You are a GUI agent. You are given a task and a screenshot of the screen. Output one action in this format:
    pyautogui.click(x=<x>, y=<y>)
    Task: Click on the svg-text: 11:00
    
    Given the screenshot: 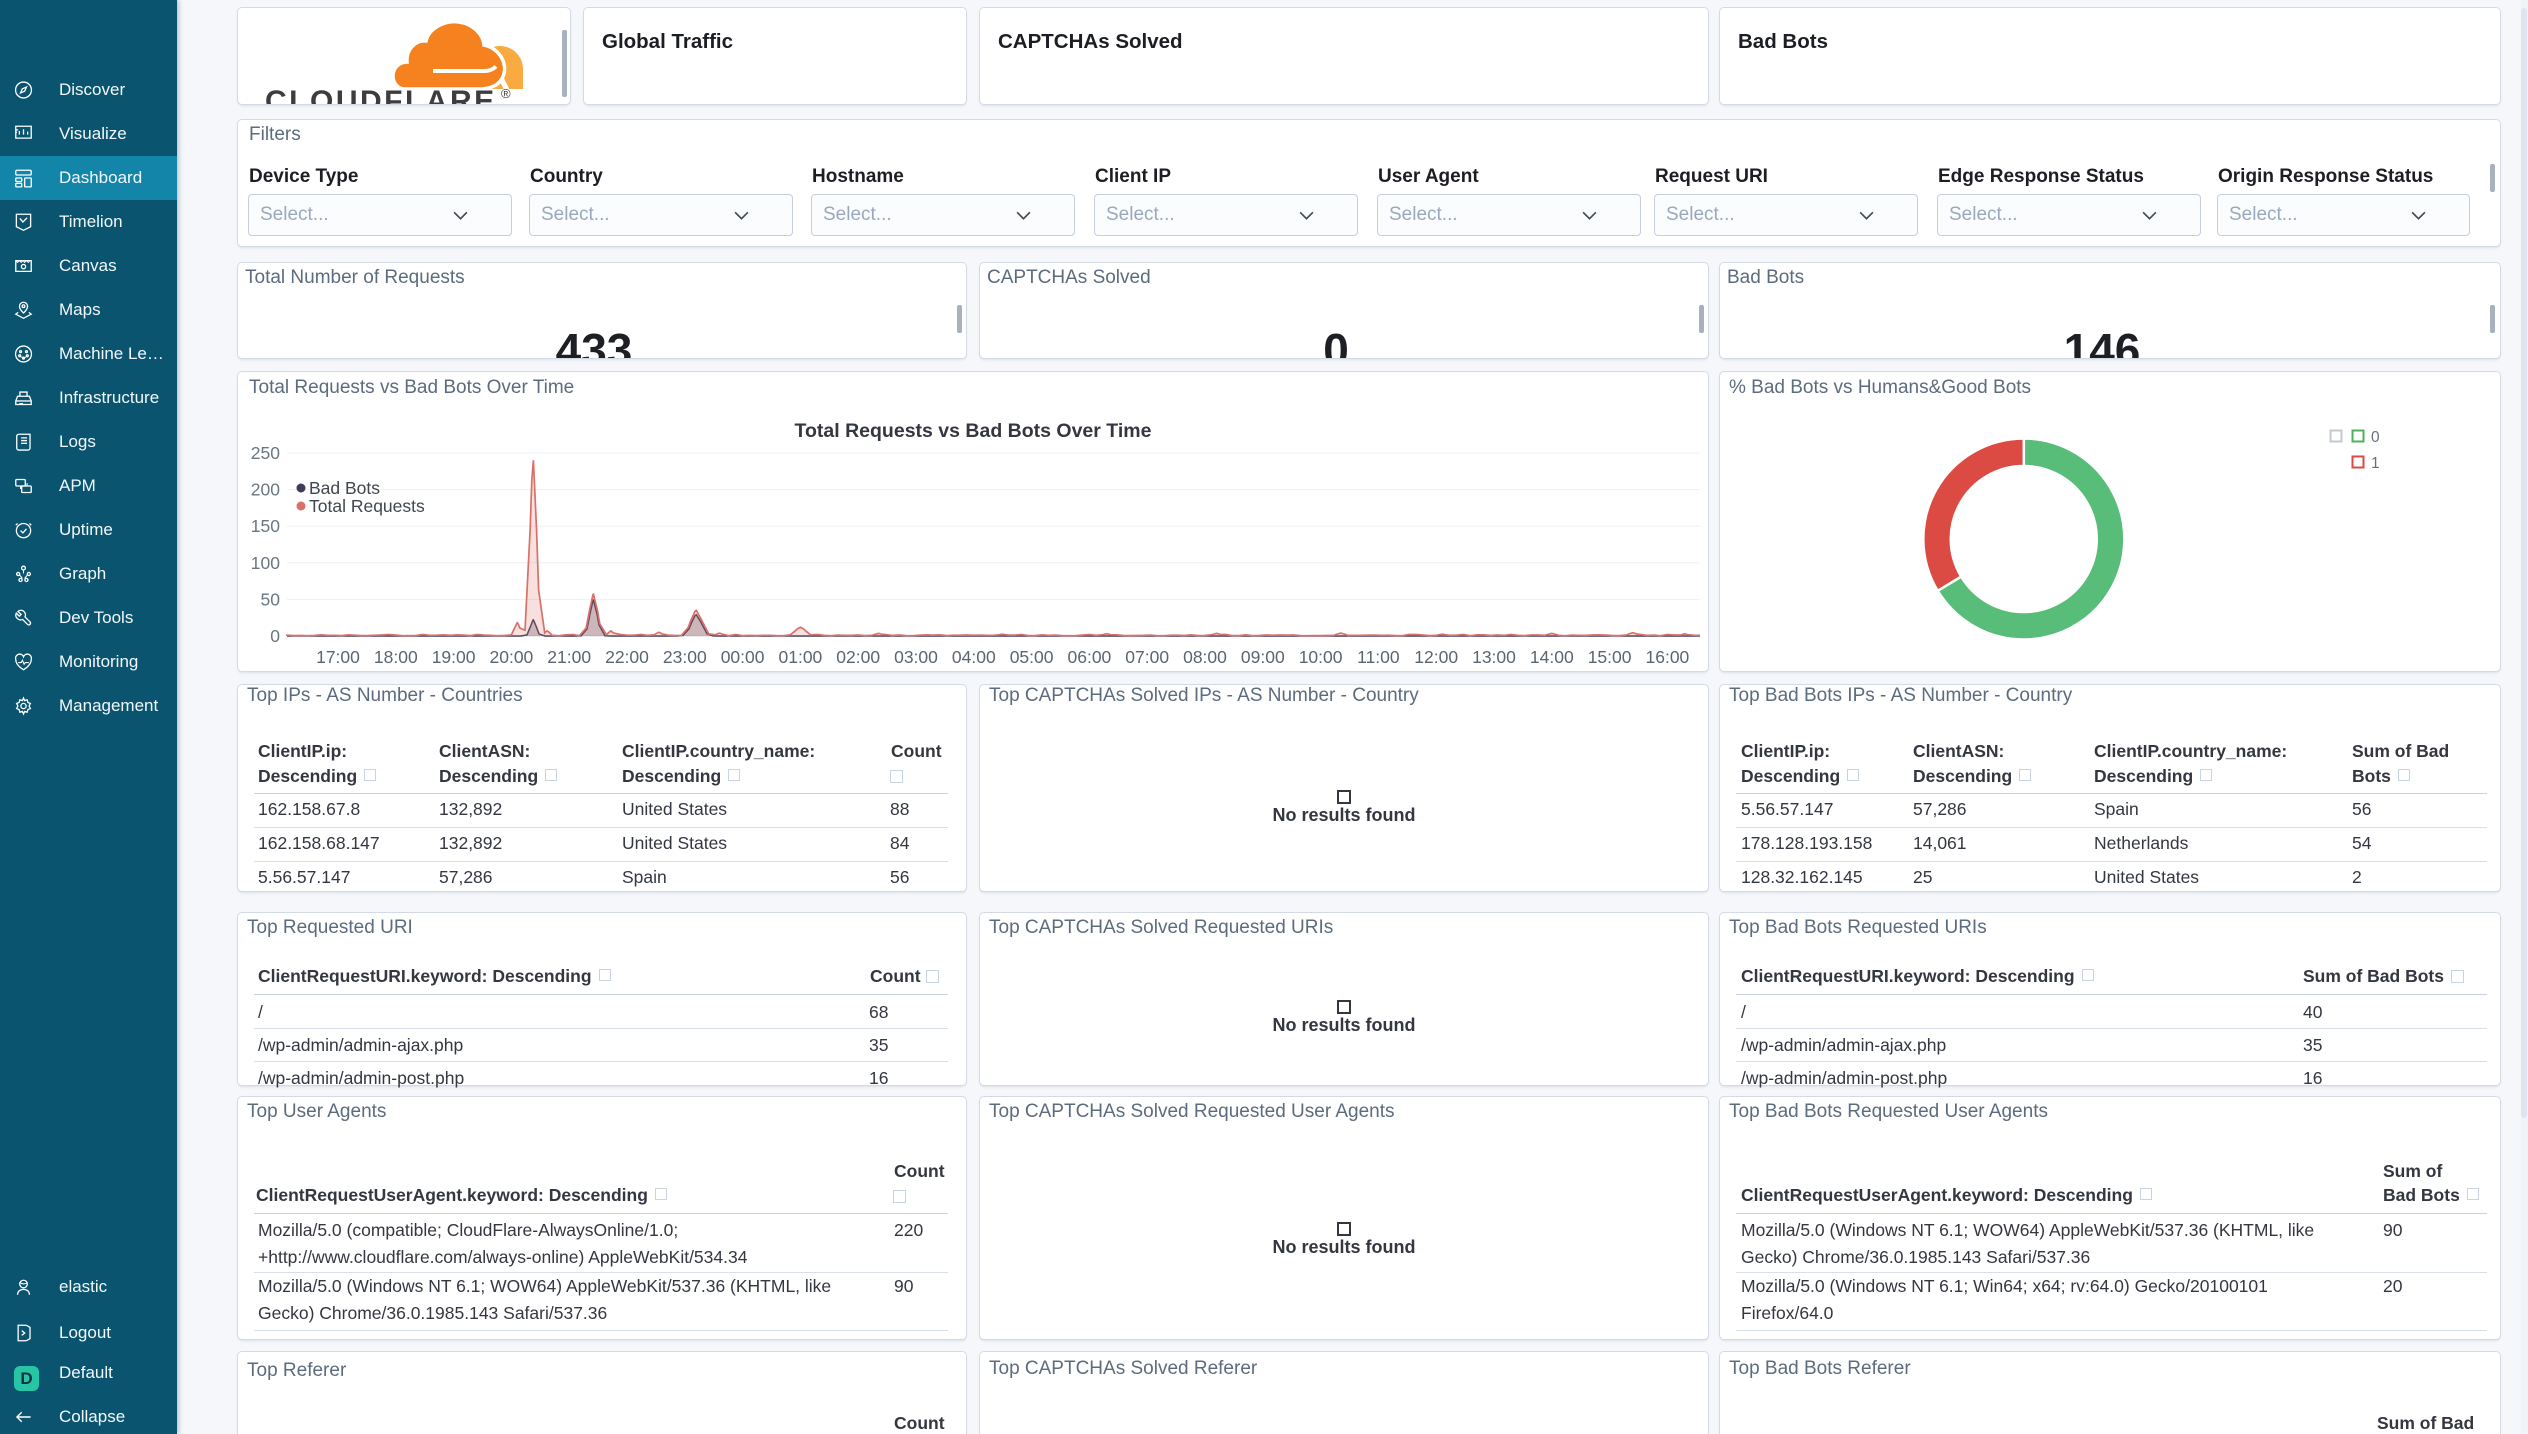 What is the action you would take?
    pyautogui.click(x=1378, y=657)
    